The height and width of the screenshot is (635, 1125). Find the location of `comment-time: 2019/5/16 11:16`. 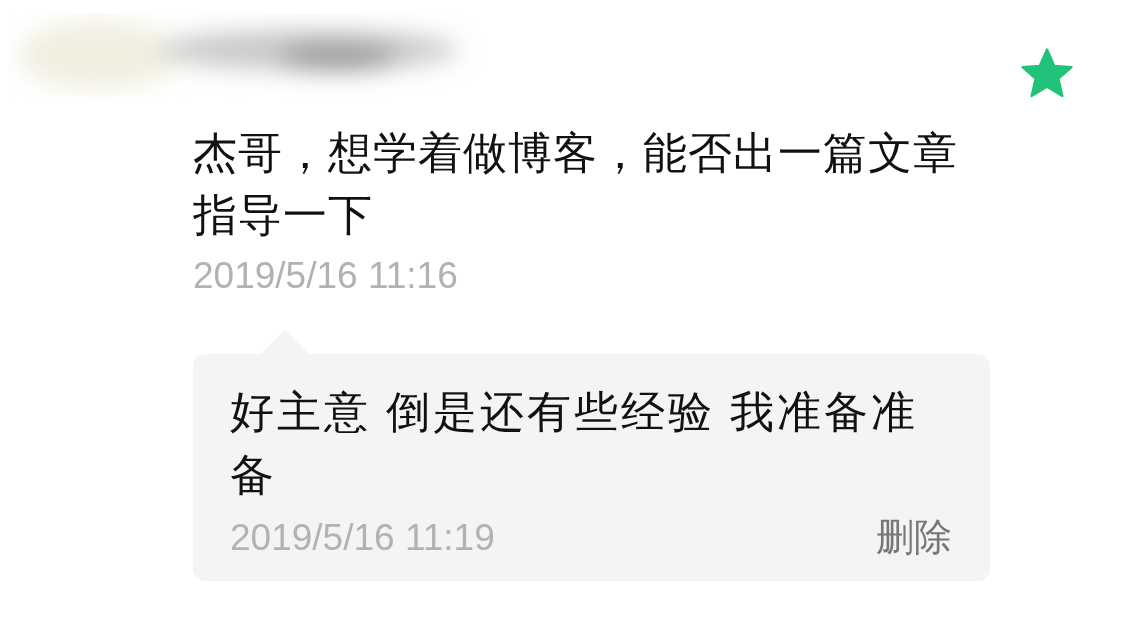

comment-time: 2019/5/16 11:16 is located at coordinates (326, 276).